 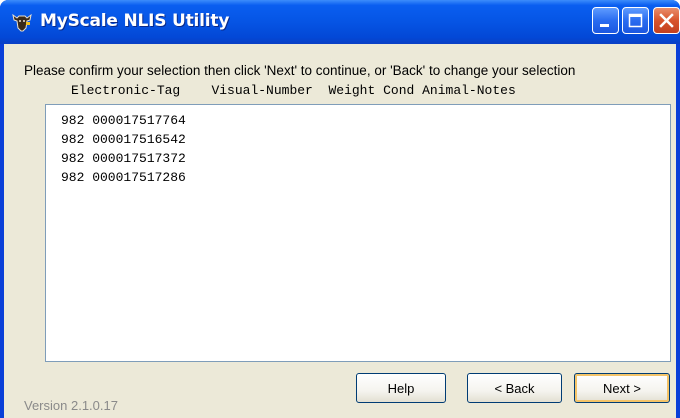 I want to click on close-icon, so click(x=666, y=20).